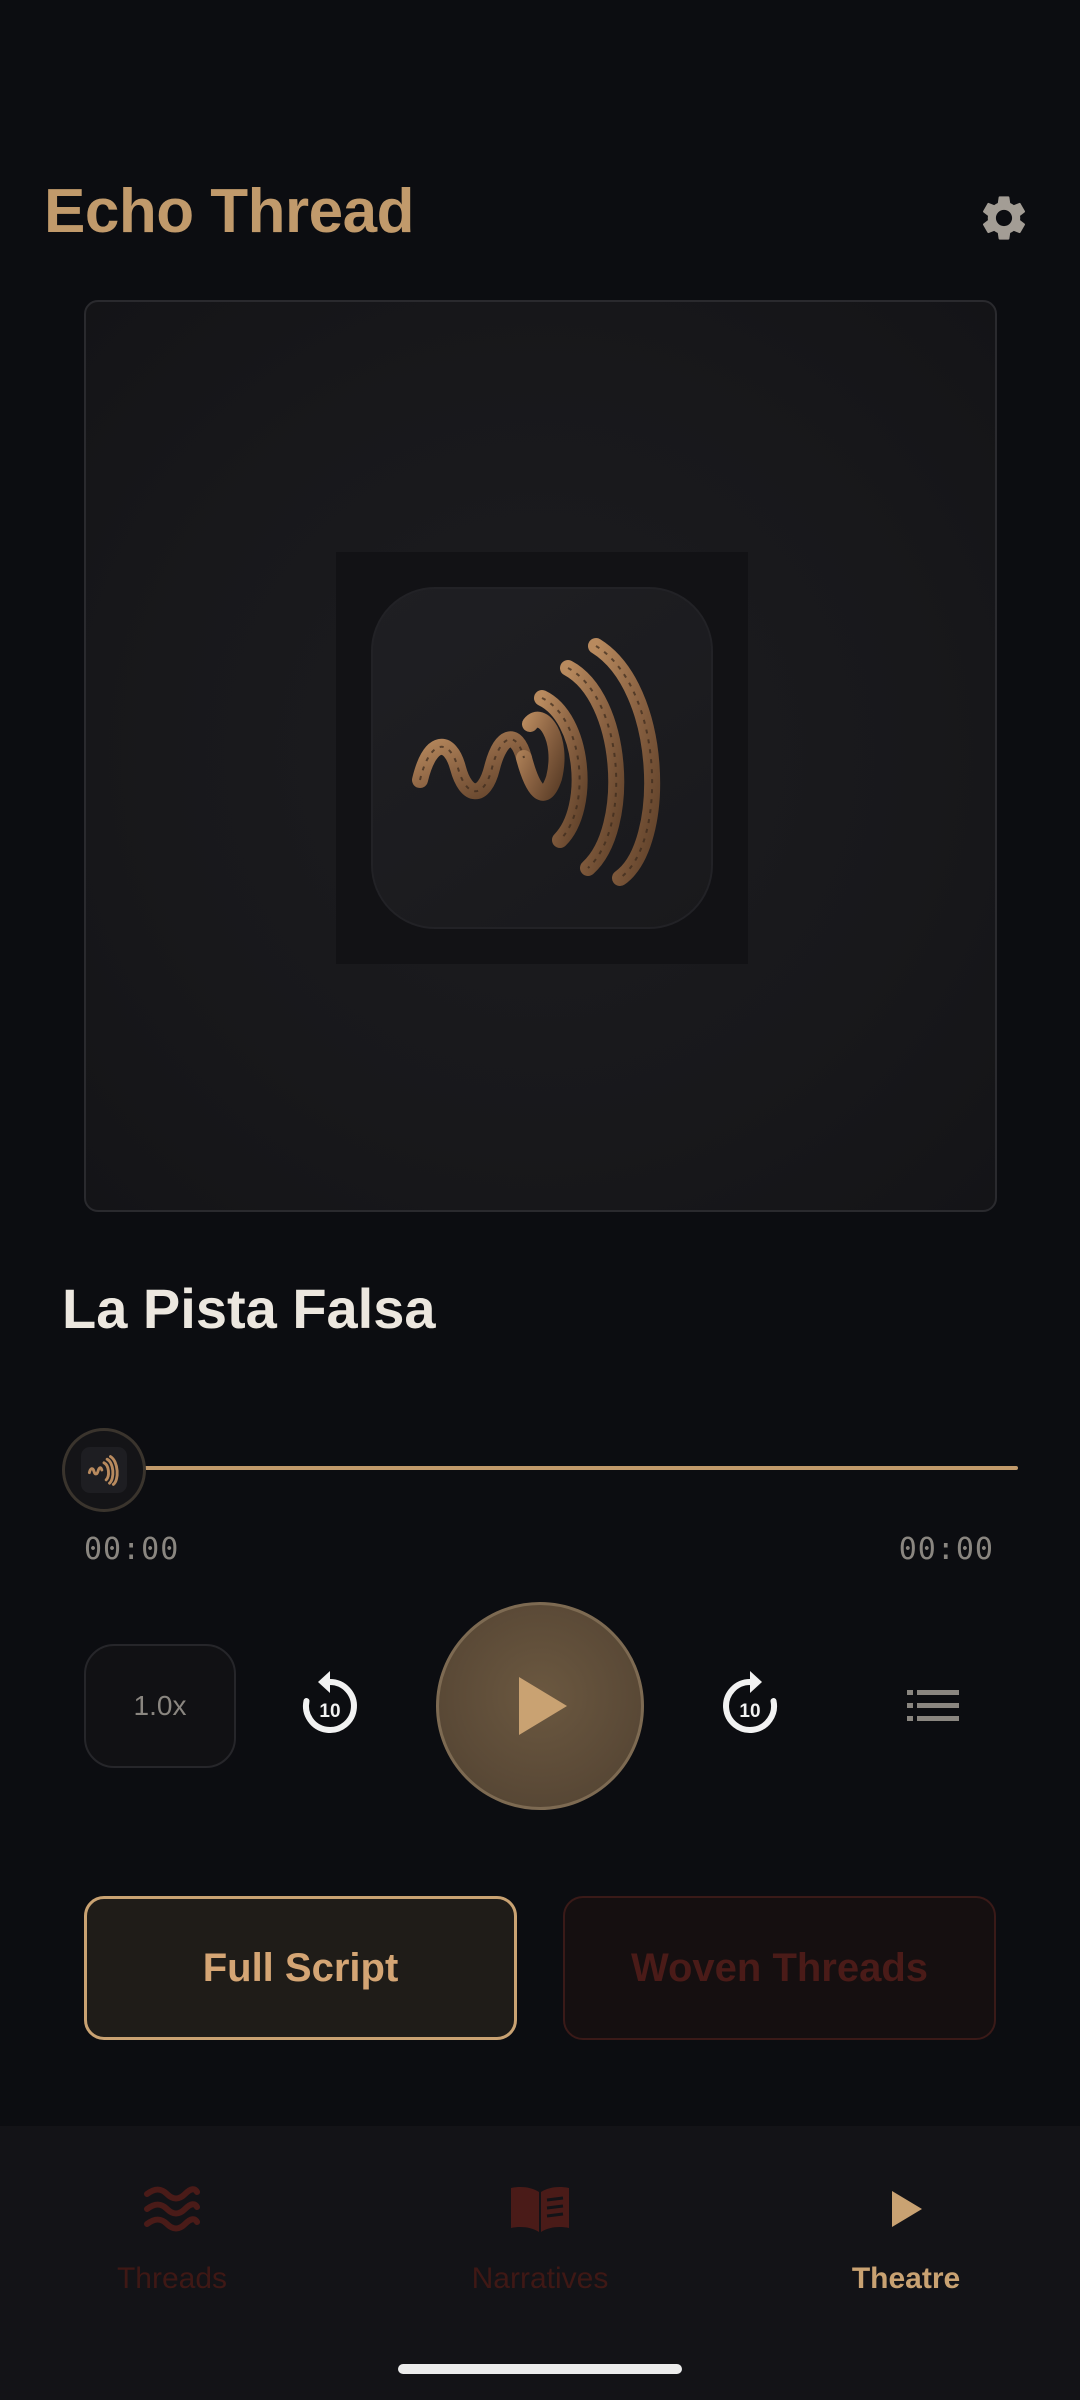 The image size is (1080, 2400). What do you see at coordinates (749, 1711) in the screenshot?
I see `skip-forward-label: 10` at bounding box center [749, 1711].